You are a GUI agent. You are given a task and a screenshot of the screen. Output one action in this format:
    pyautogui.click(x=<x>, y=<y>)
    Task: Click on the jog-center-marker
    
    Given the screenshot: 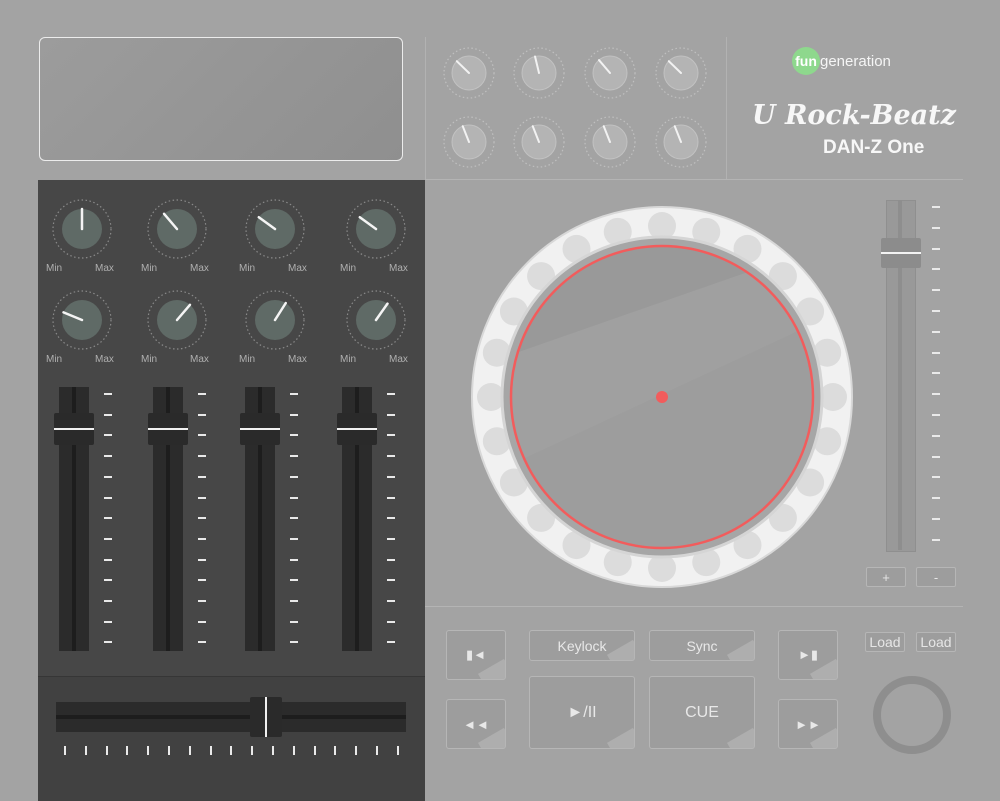 What is the action you would take?
    pyautogui.click(x=662, y=397)
    